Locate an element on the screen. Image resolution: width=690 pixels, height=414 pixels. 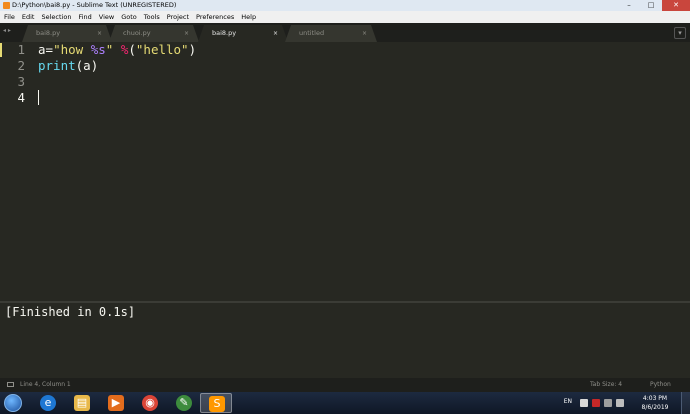
menu-file: File is located at coordinates (9, 17).